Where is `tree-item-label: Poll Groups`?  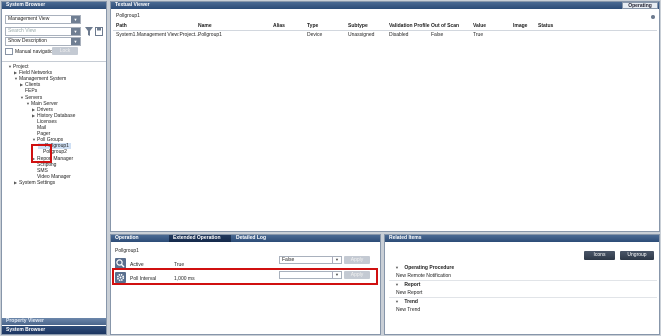
tree-item-label: Poll Groups is located at coordinates (50, 140).